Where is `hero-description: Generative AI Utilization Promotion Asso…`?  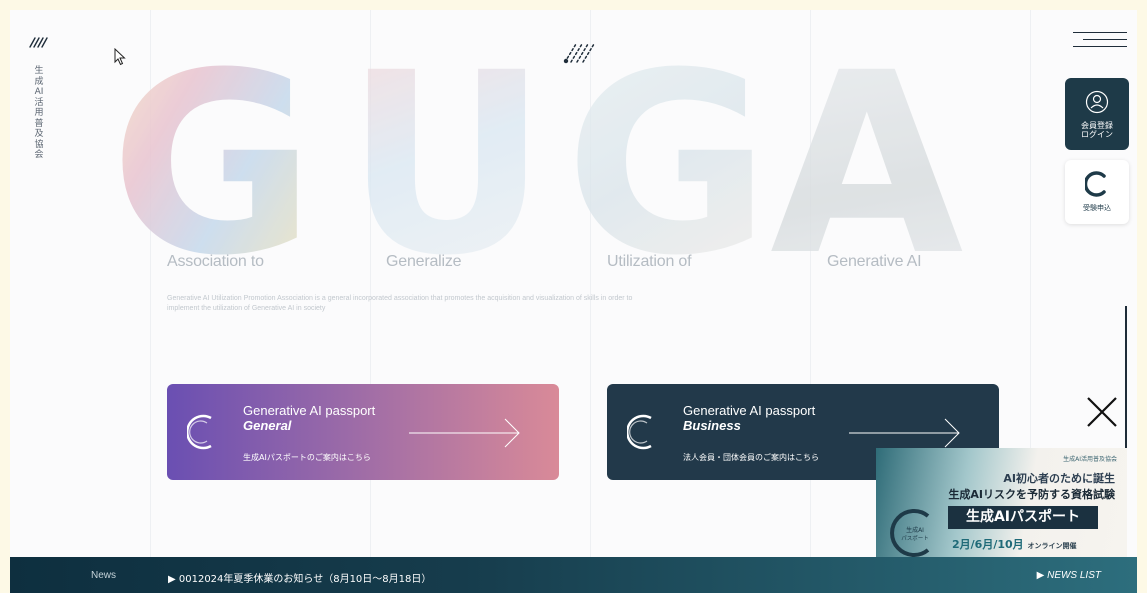 hero-description: Generative AI Utilization Promotion Asso… is located at coordinates (400, 303).